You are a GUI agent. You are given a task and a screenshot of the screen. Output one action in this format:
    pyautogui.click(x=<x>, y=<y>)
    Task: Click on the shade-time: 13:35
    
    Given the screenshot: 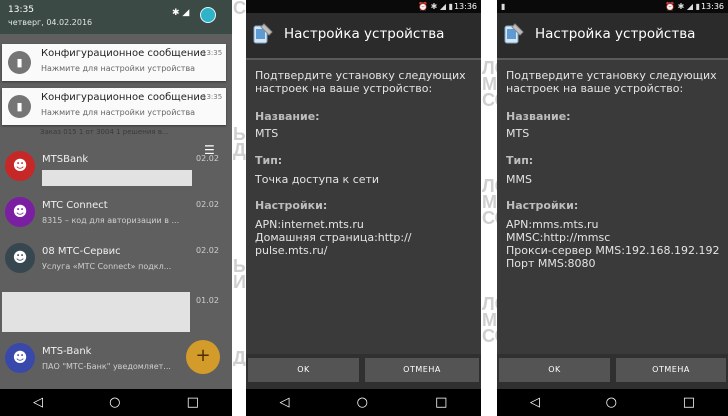 What is the action you would take?
    pyautogui.click(x=21, y=10)
    